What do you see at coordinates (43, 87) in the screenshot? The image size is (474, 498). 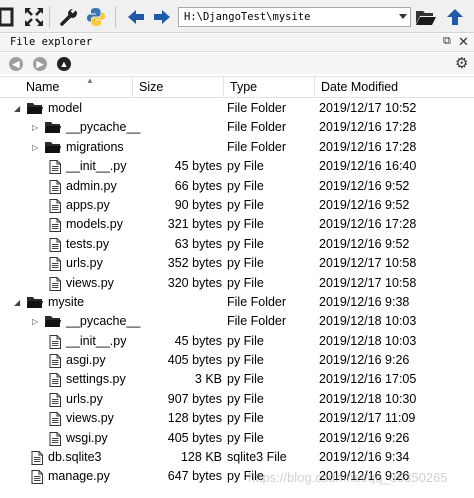 I see `column-header-name-label: Name` at bounding box center [43, 87].